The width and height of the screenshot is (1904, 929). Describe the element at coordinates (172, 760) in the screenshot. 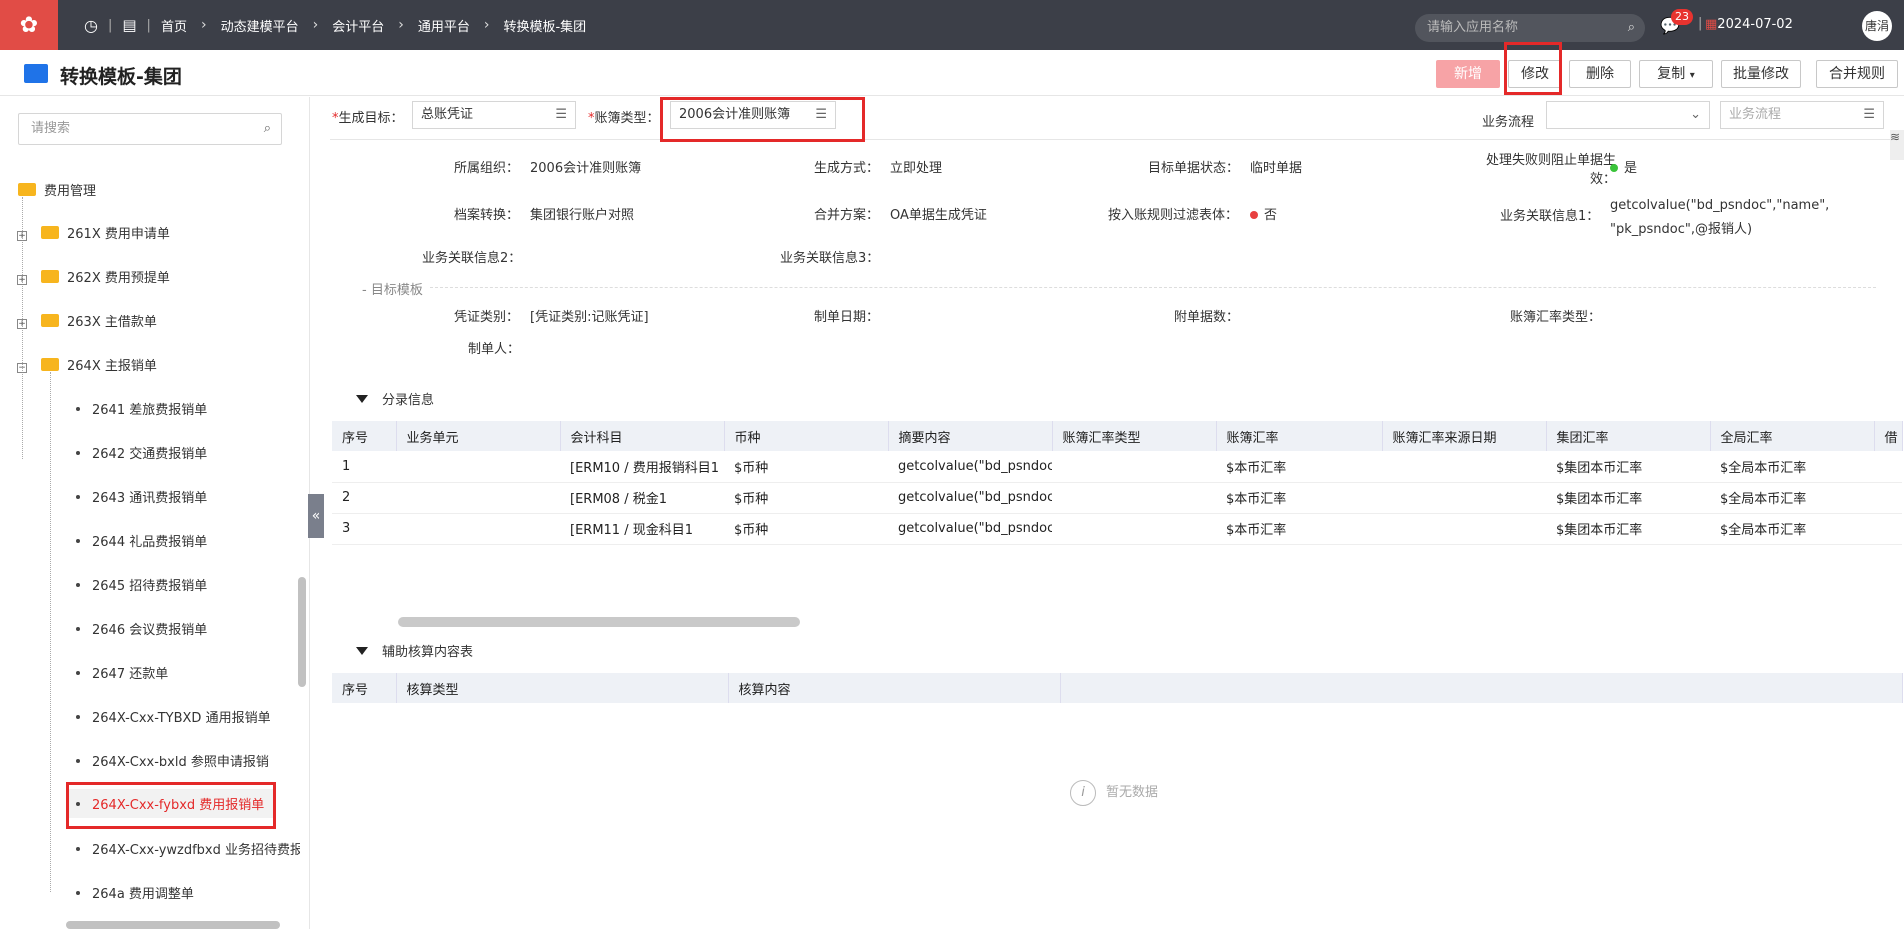

I see `tree-item-bxld: 264X-Cxx-bxld 参照申请报销` at that location.